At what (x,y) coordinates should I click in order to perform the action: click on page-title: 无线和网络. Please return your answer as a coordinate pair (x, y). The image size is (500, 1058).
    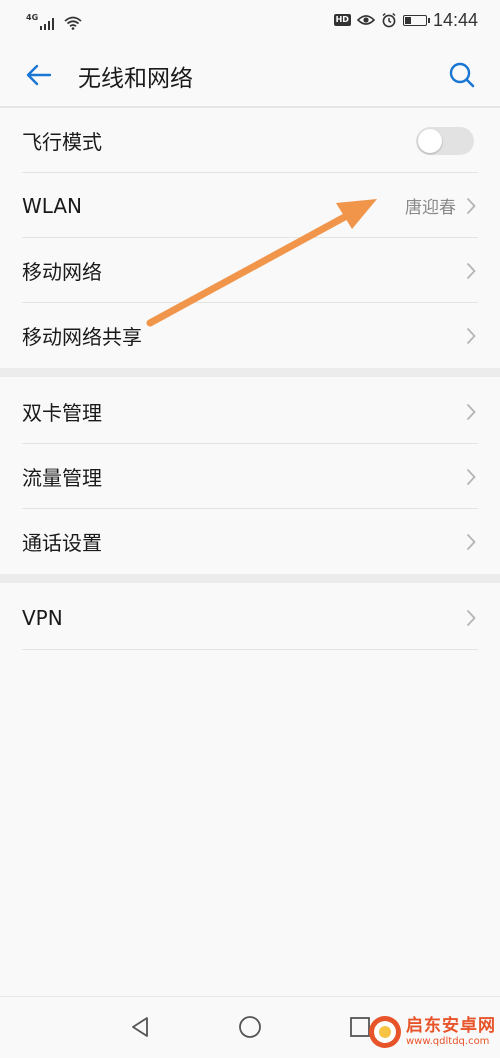
    Looking at the image, I should click on (135, 79).